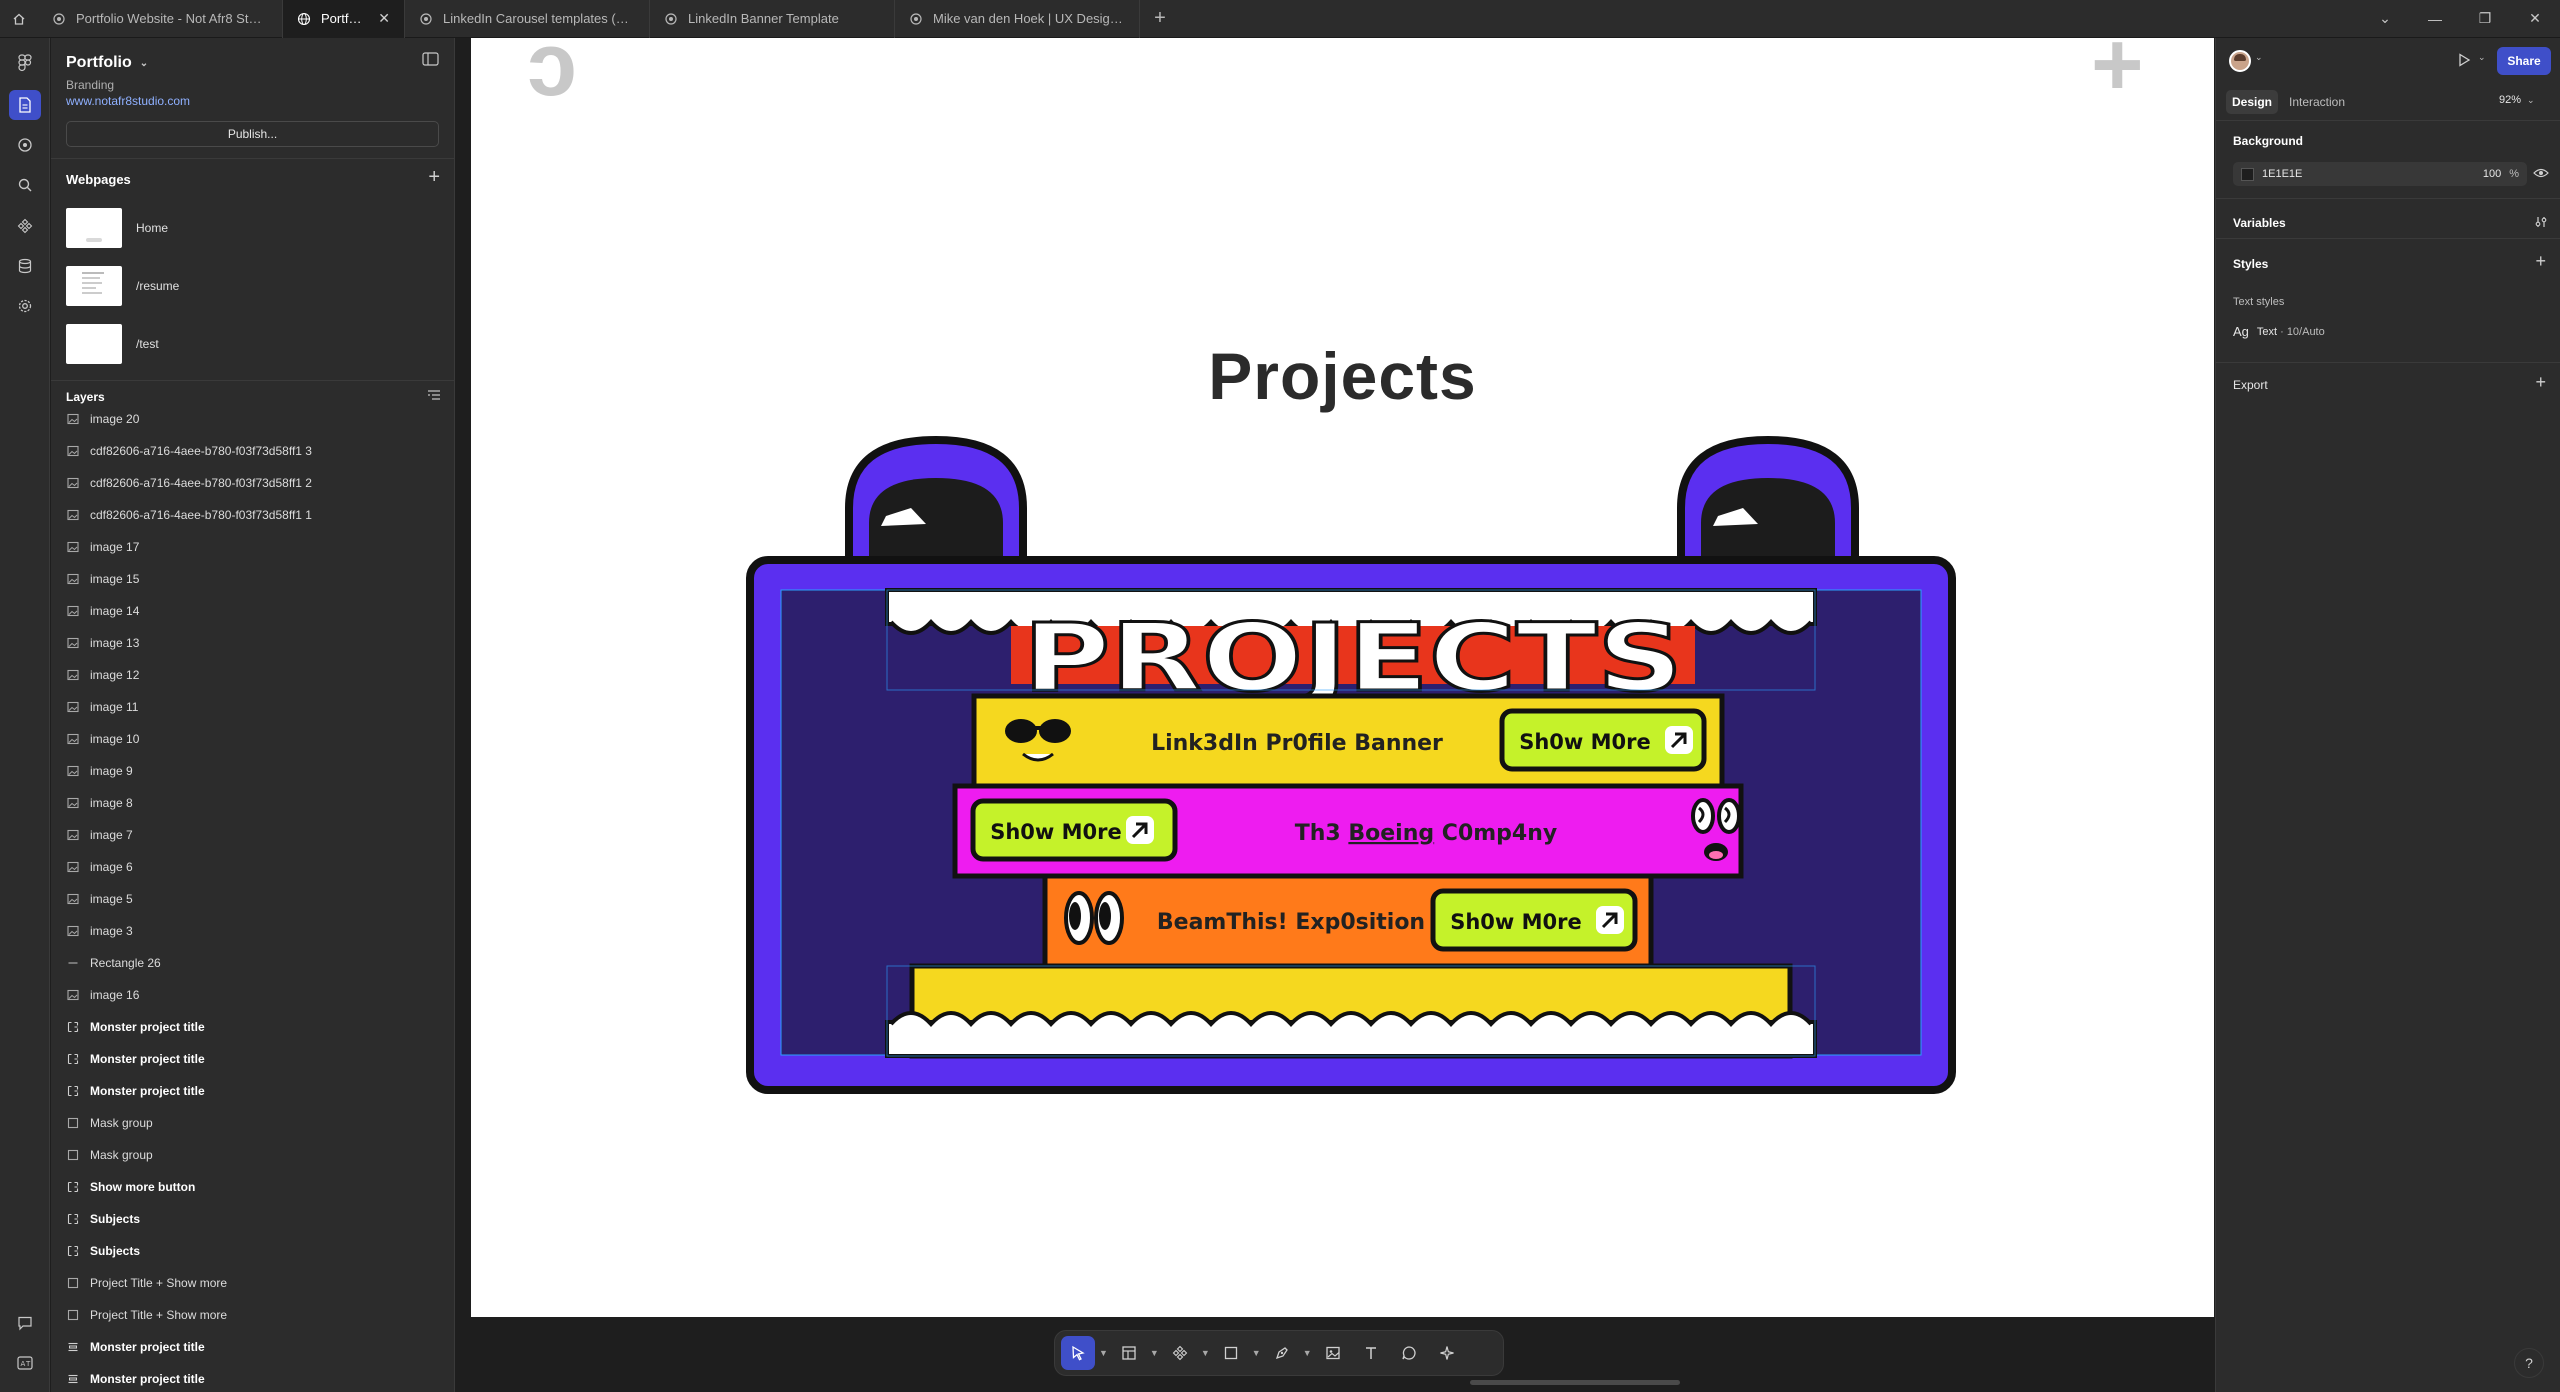 The height and width of the screenshot is (1392, 2560). Describe the element at coordinates (1348, 921) in the screenshot. I see `project-row-beamthis: BeamThis! Exp0sition Sh0w M0re` at that location.